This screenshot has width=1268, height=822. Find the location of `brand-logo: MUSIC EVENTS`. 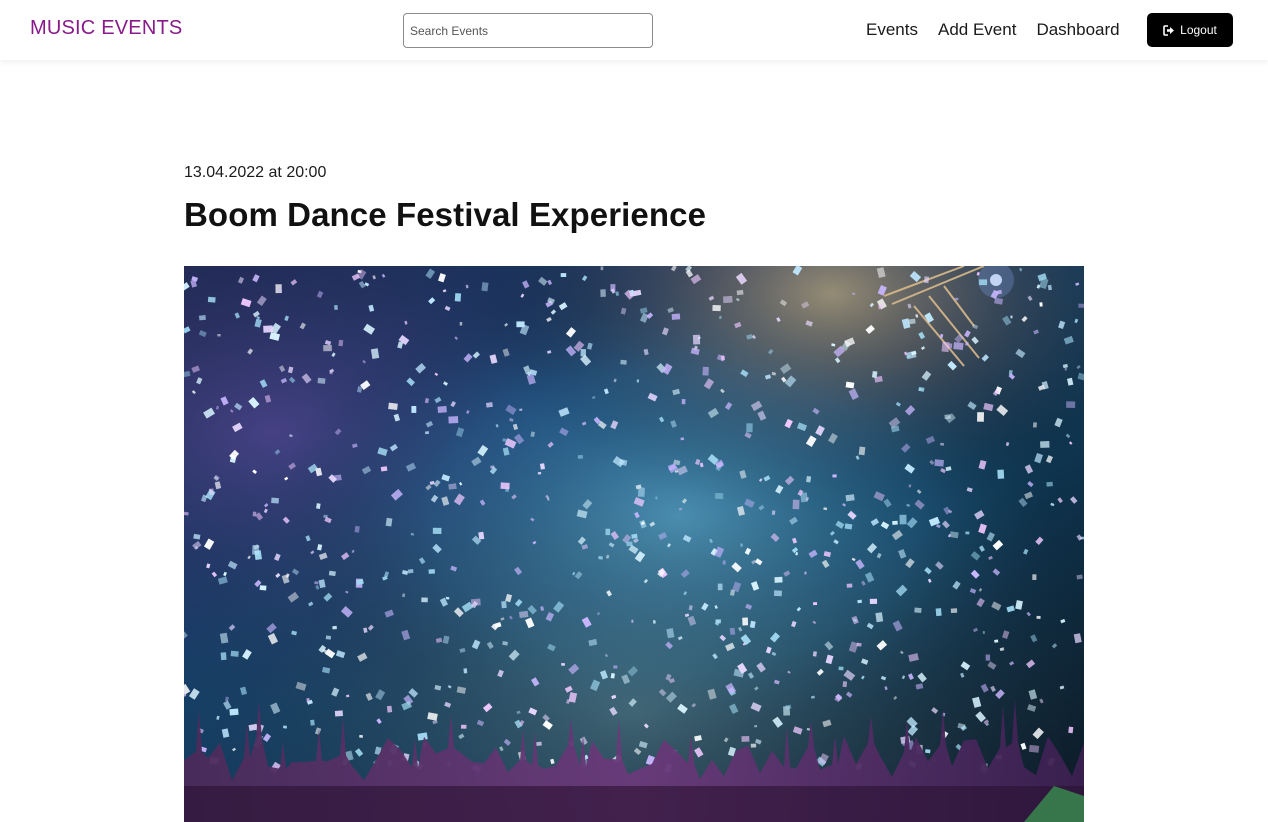

brand-logo: MUSIC EVENTS is located at coordinates (106, 28).